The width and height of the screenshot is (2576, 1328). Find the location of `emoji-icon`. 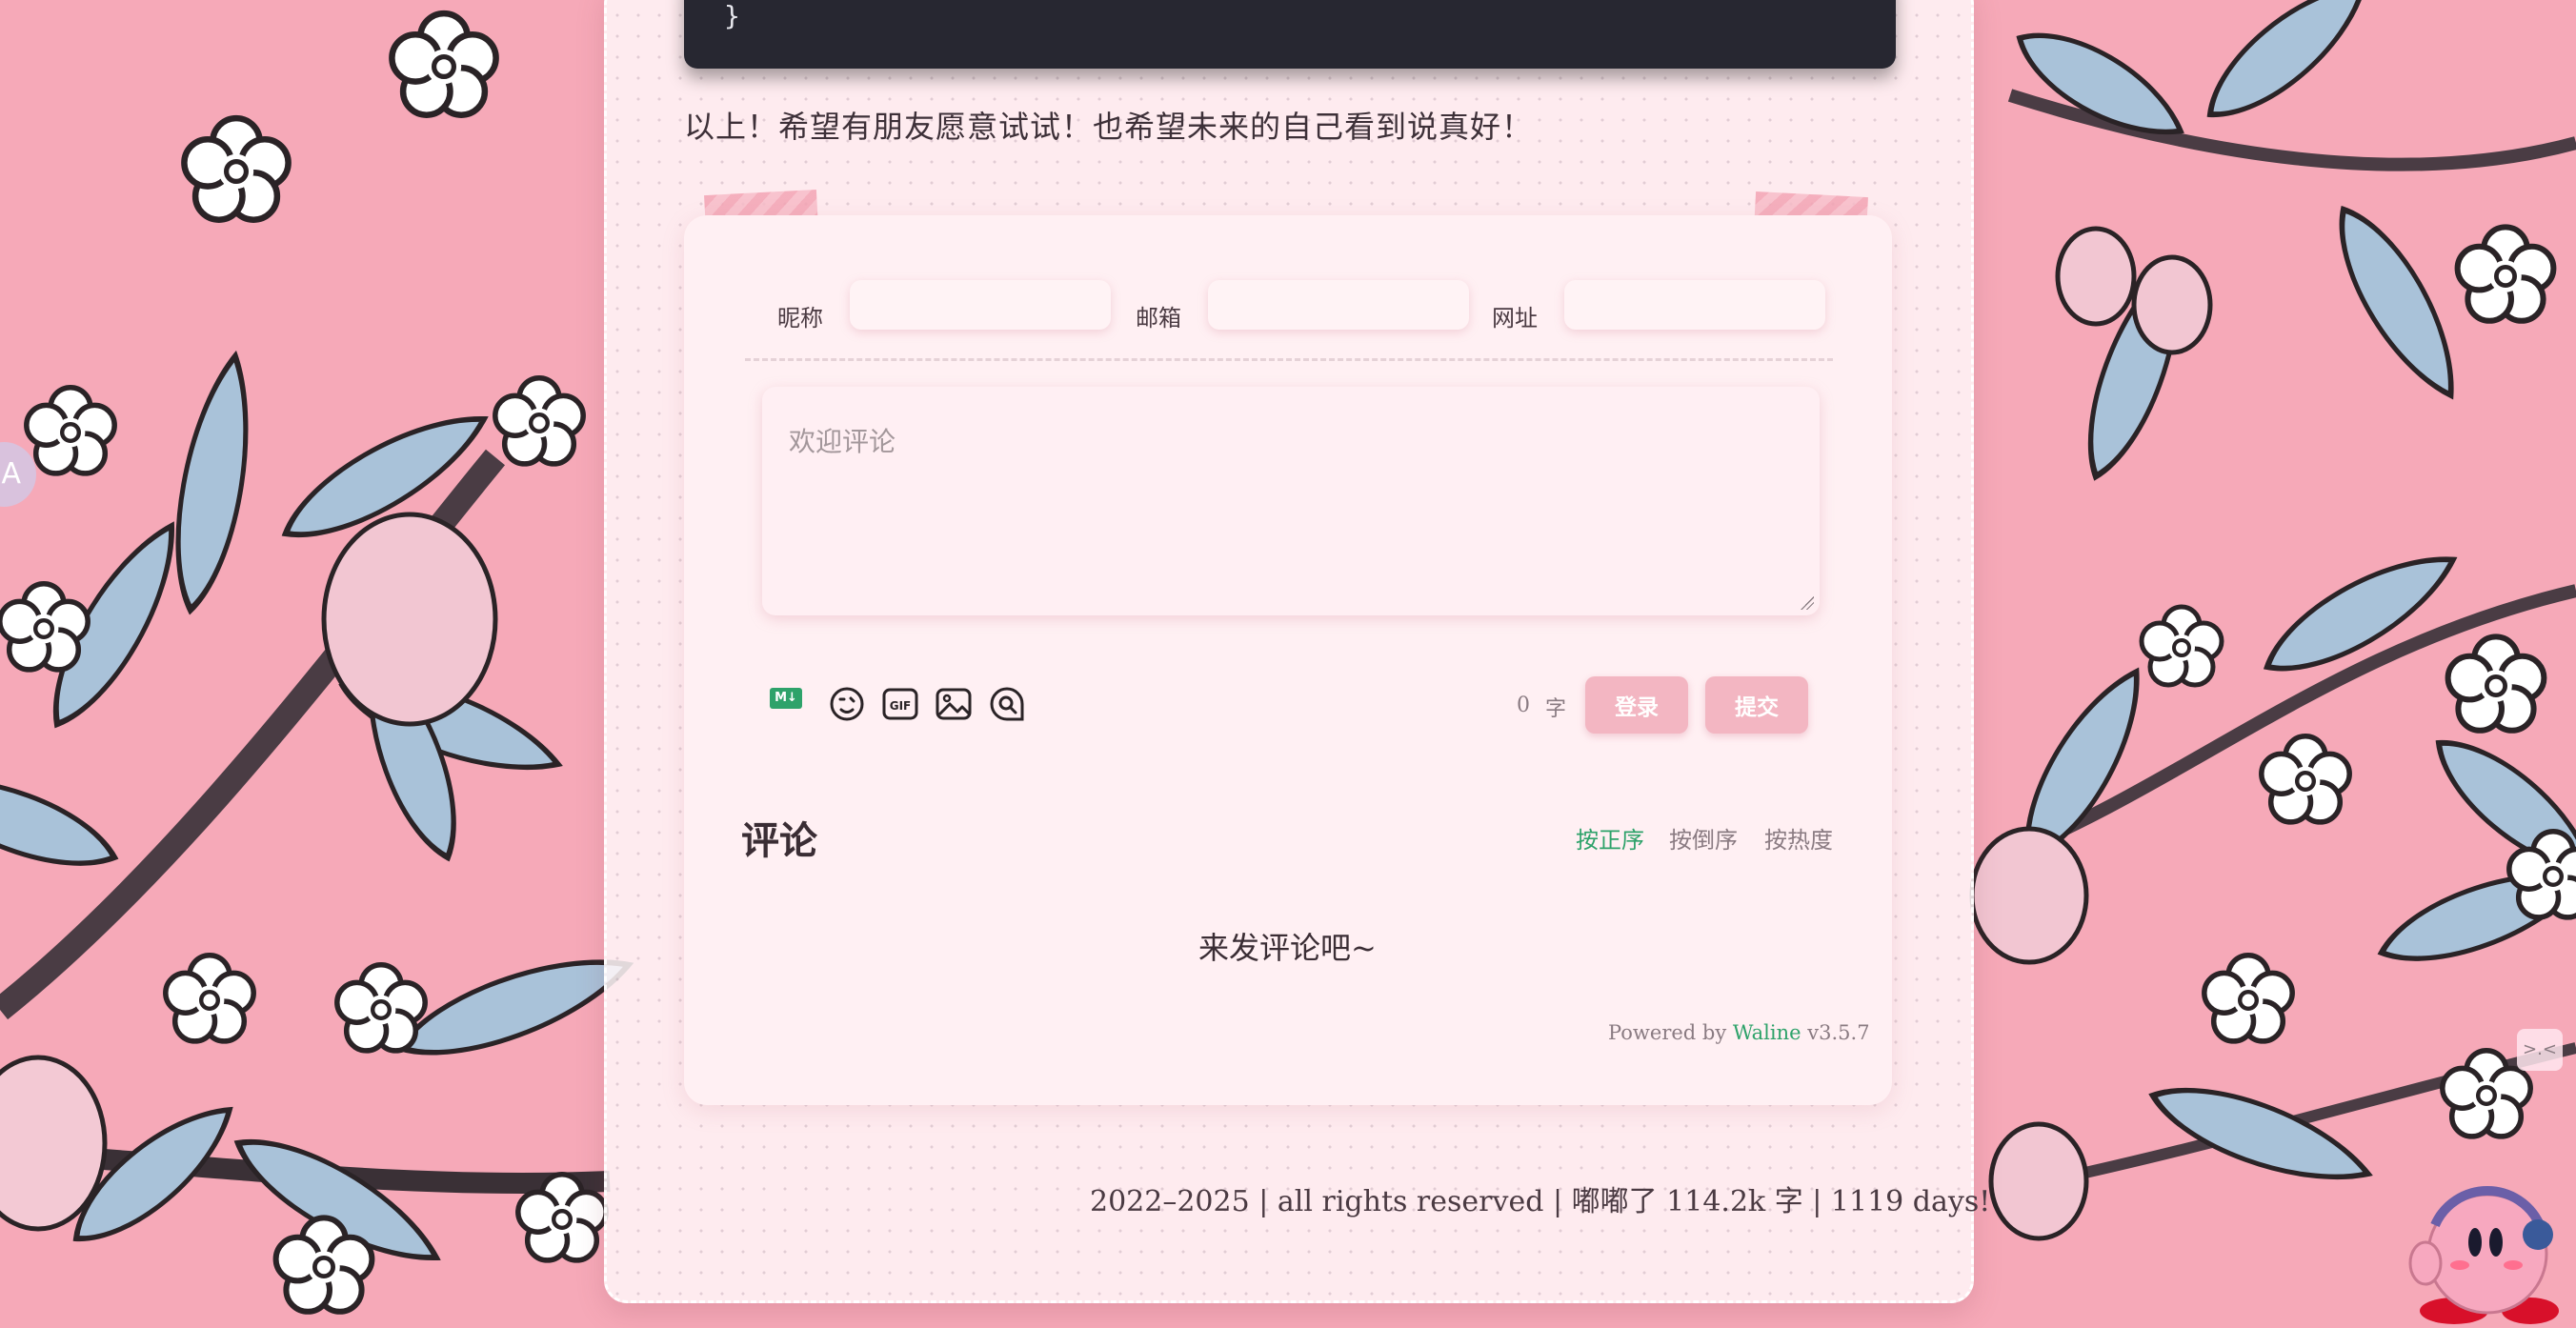

emoji-icon is located at coordinates (847, 704).